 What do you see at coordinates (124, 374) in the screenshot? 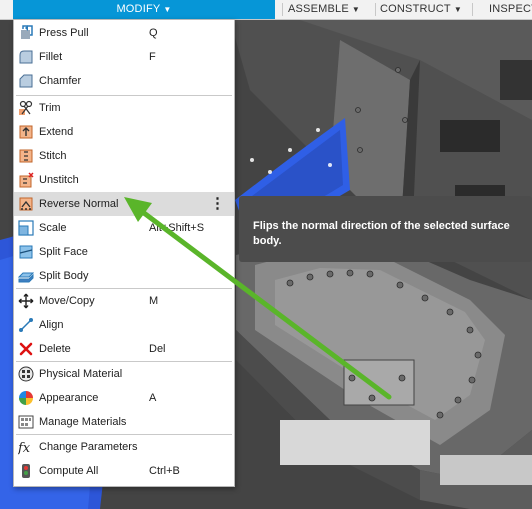
I see `menu-item-physical-material: Physical Material` at bounding box center [124, 374].